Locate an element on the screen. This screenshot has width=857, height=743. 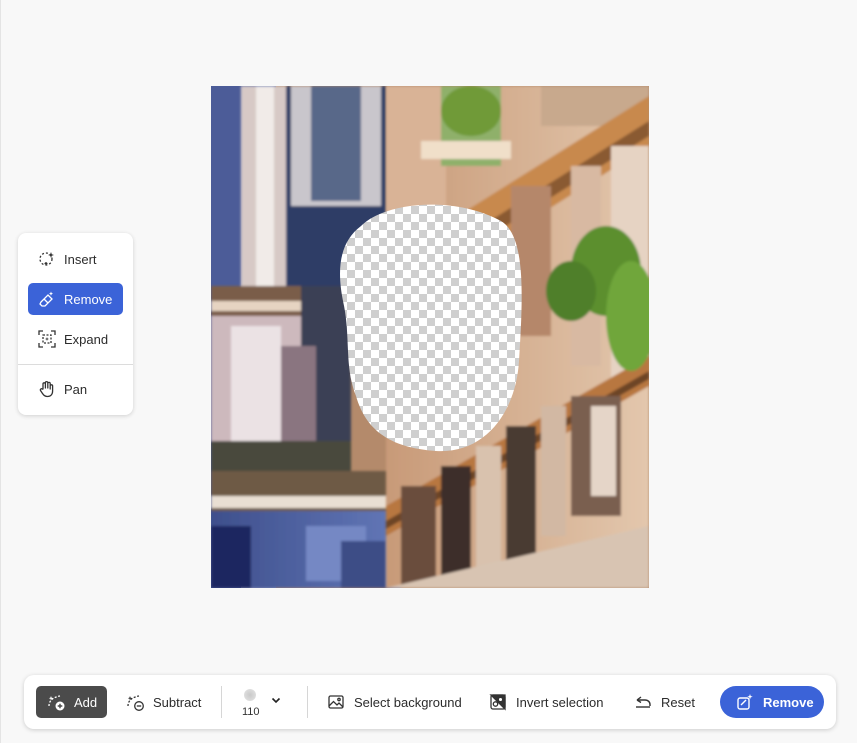
reset-button: Reset is located at coordinates (664, 702).